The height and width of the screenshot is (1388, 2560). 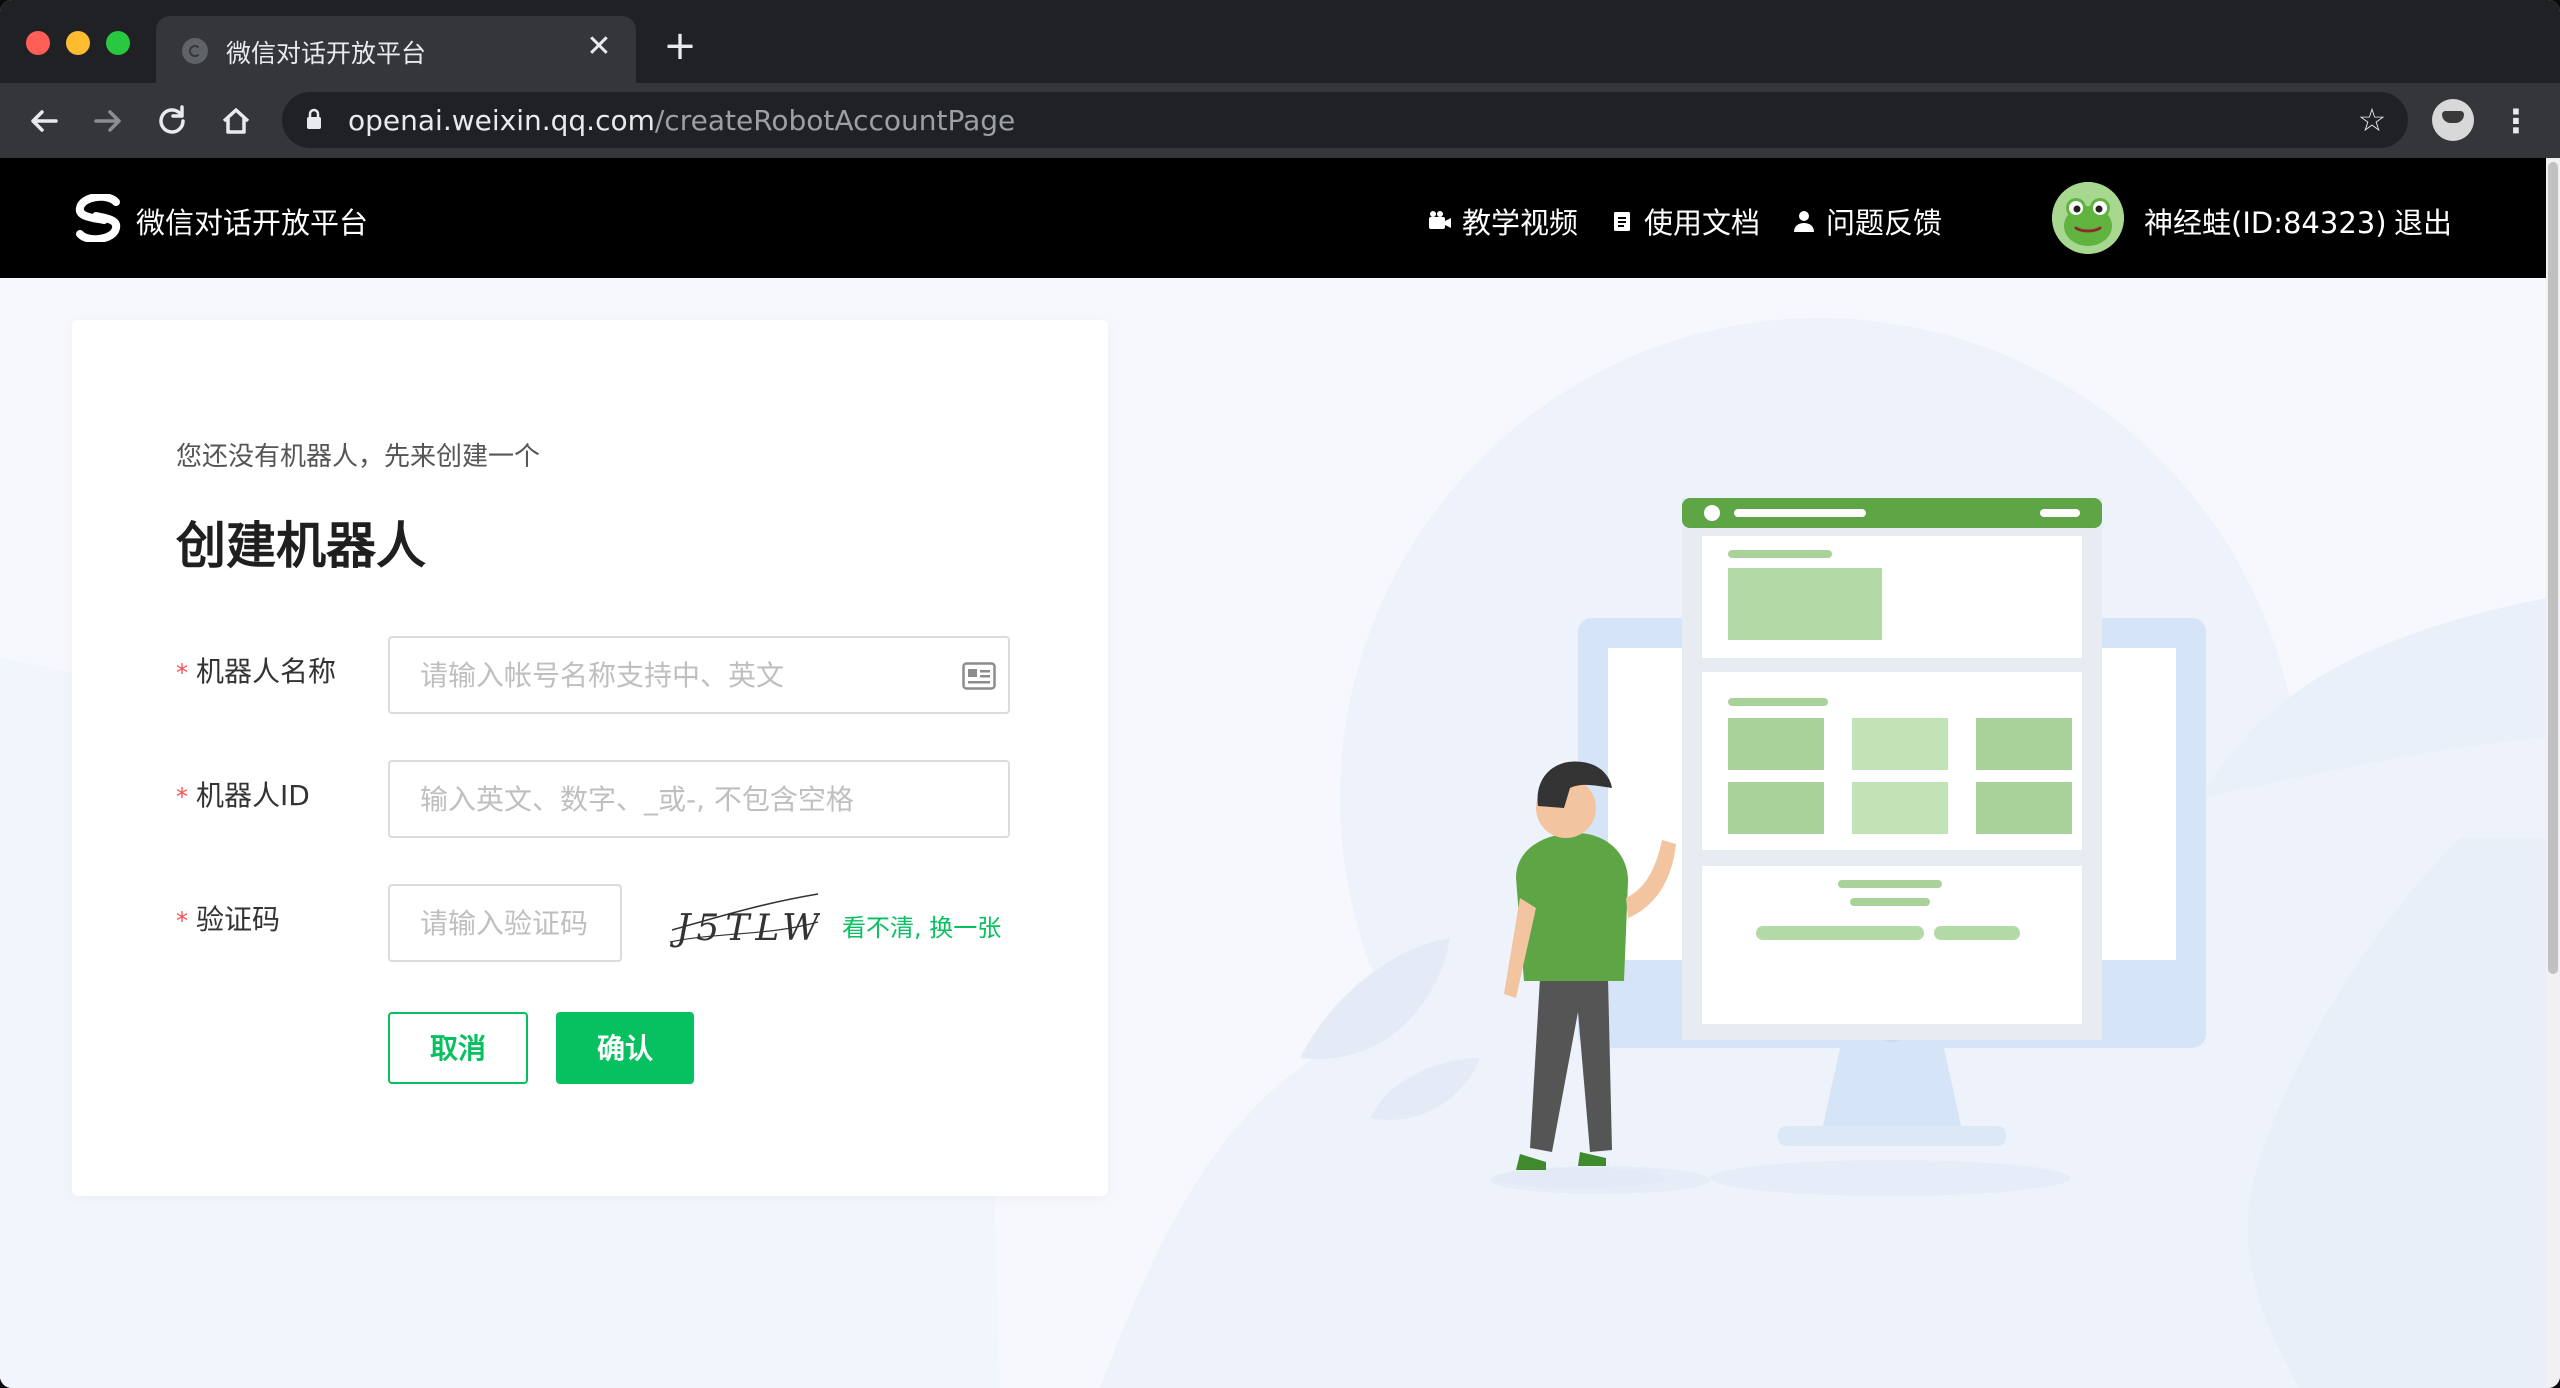 What do you see at coordinates (252, 221) in the screenshot?
I see `brand-name: 微信对话开放平台` at bounding box center [252, 221].